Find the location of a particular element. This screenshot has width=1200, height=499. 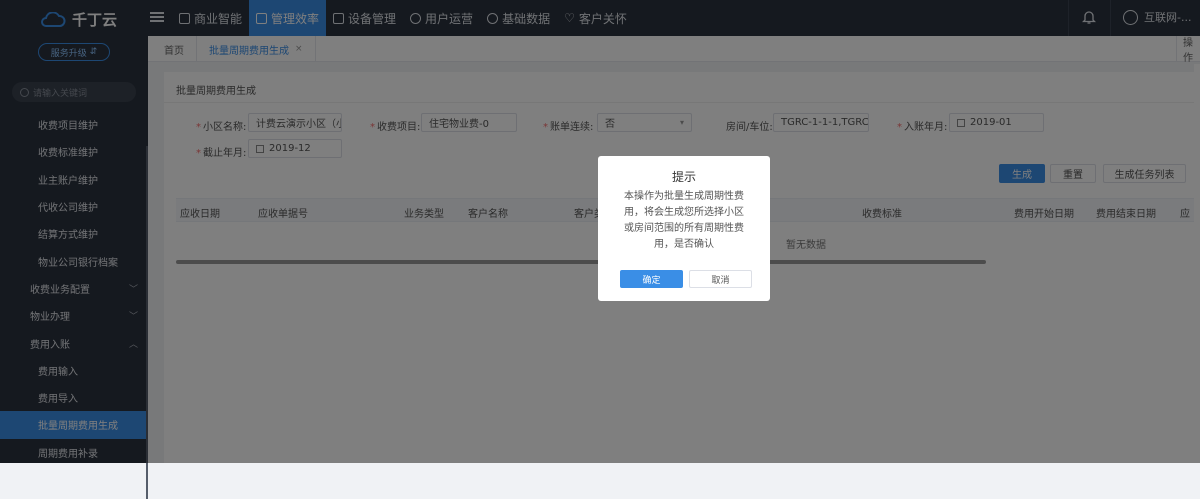

confirm-button: 确定 is located at coordinates (651, 279).